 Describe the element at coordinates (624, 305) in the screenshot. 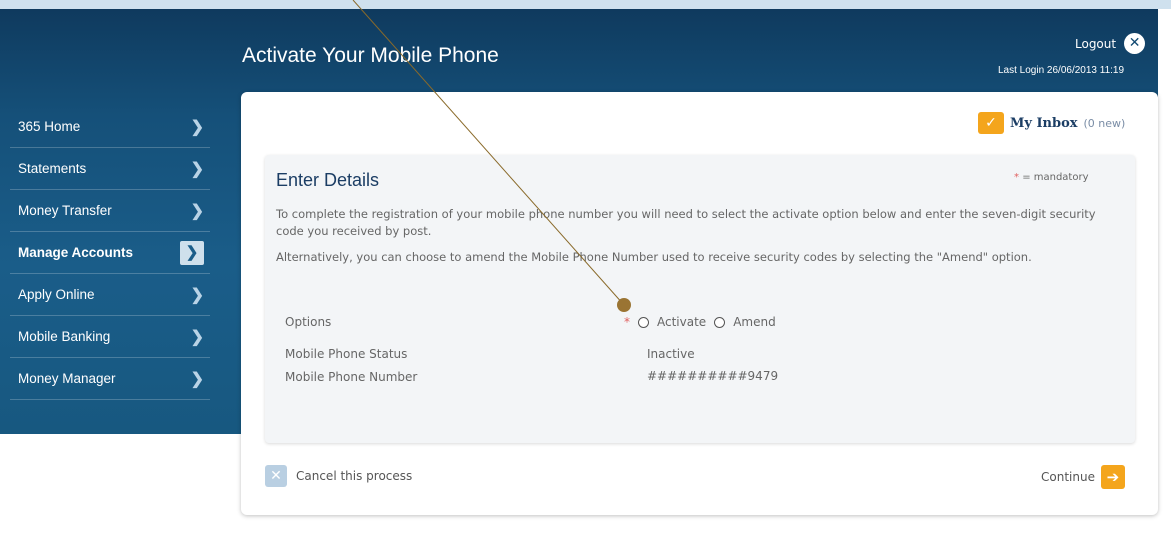

I see `pointer-dot` at that location.